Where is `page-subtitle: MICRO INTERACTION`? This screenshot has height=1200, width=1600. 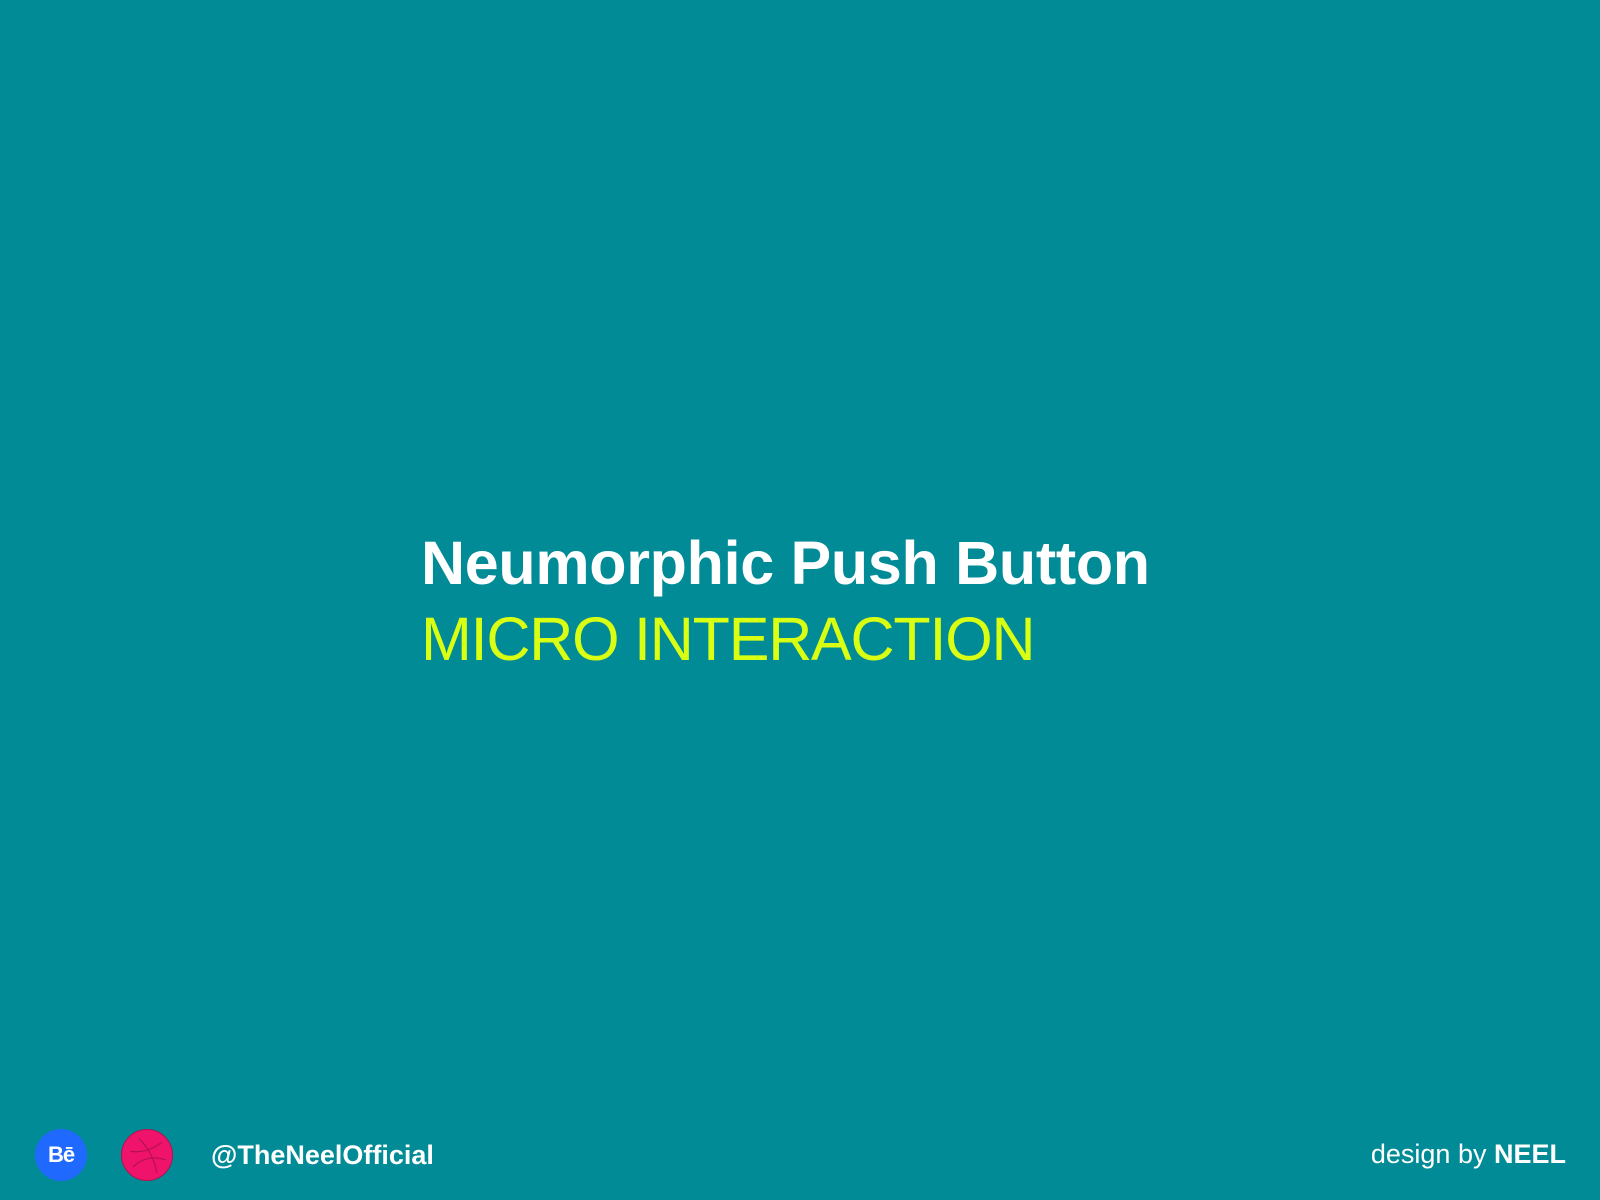 page-subtitle: MICRO INTERACTION is located at coordinates (728, 639).